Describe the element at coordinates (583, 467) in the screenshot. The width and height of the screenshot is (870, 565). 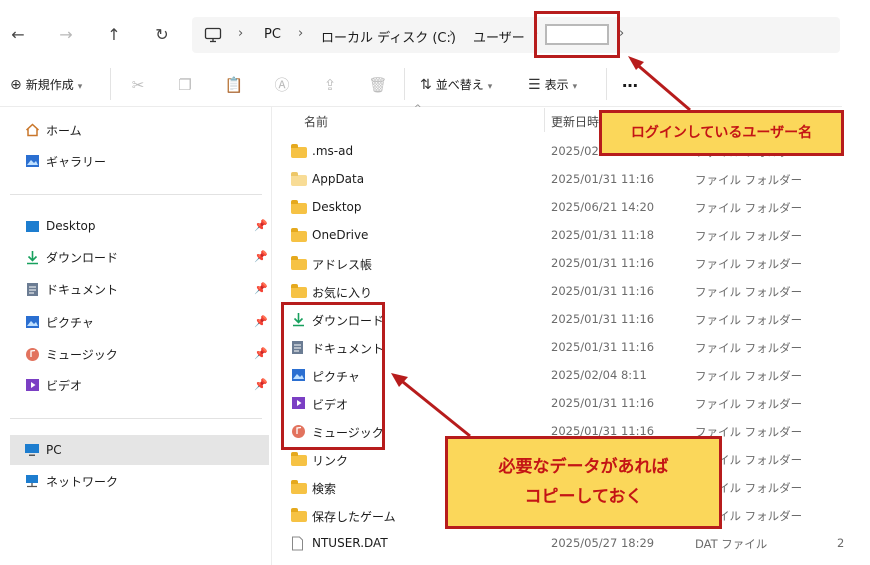
I see `callout-text-line1: 必要なデータがあれば` at that location.